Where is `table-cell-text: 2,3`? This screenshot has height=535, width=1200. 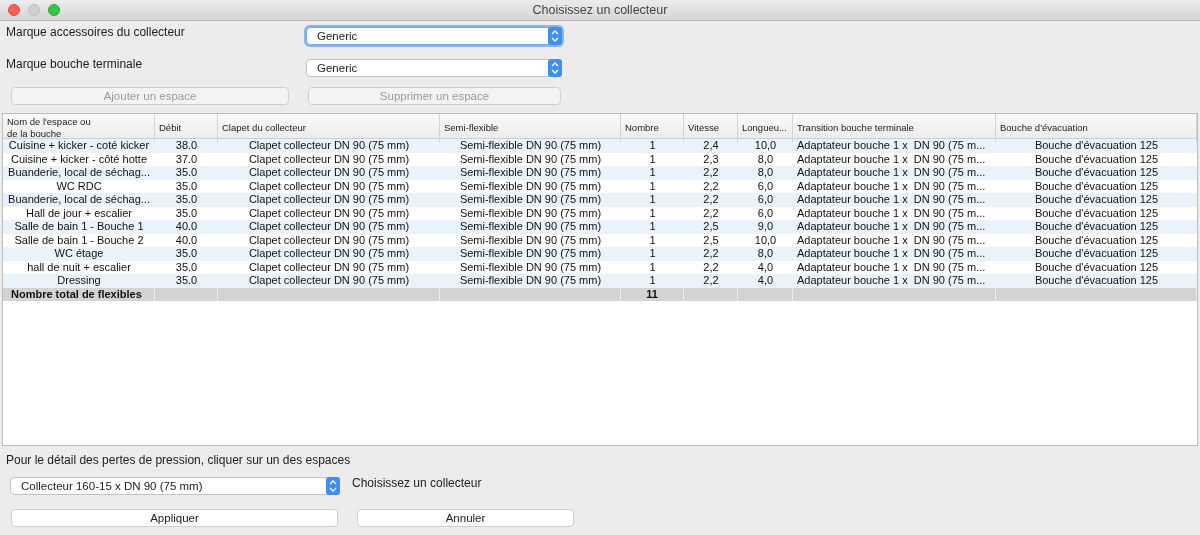 table-cell-text: 2,3 is located at coordinates (711, 159).